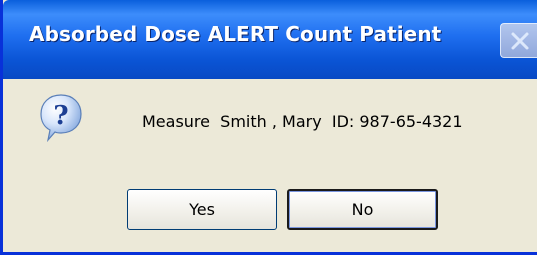 Image resolution: width=537 pixels, height=255 pixels. I want to click on close-button, so click(518, 40).